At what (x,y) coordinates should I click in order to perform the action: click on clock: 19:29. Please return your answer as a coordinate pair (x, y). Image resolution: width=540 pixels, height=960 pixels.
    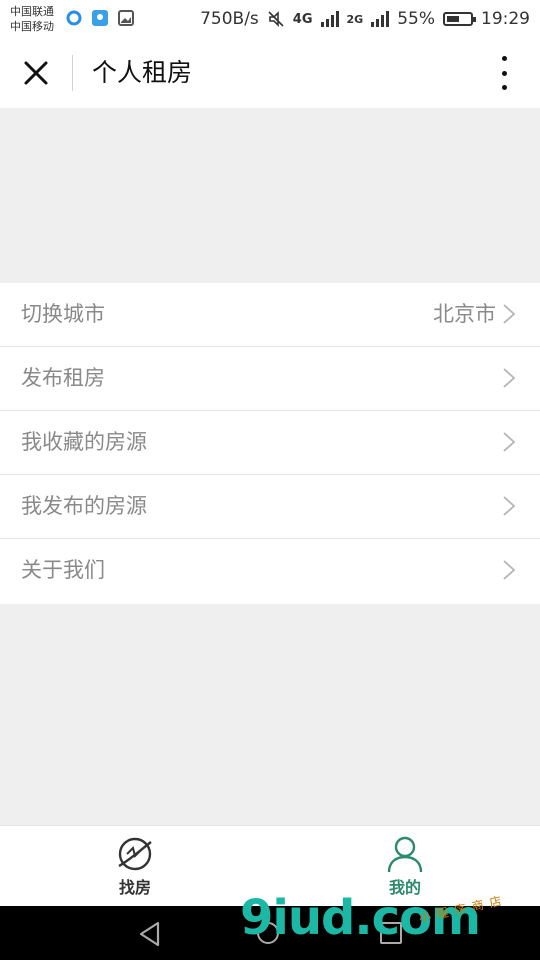
    Looking at the image, I should click on (505, 19).